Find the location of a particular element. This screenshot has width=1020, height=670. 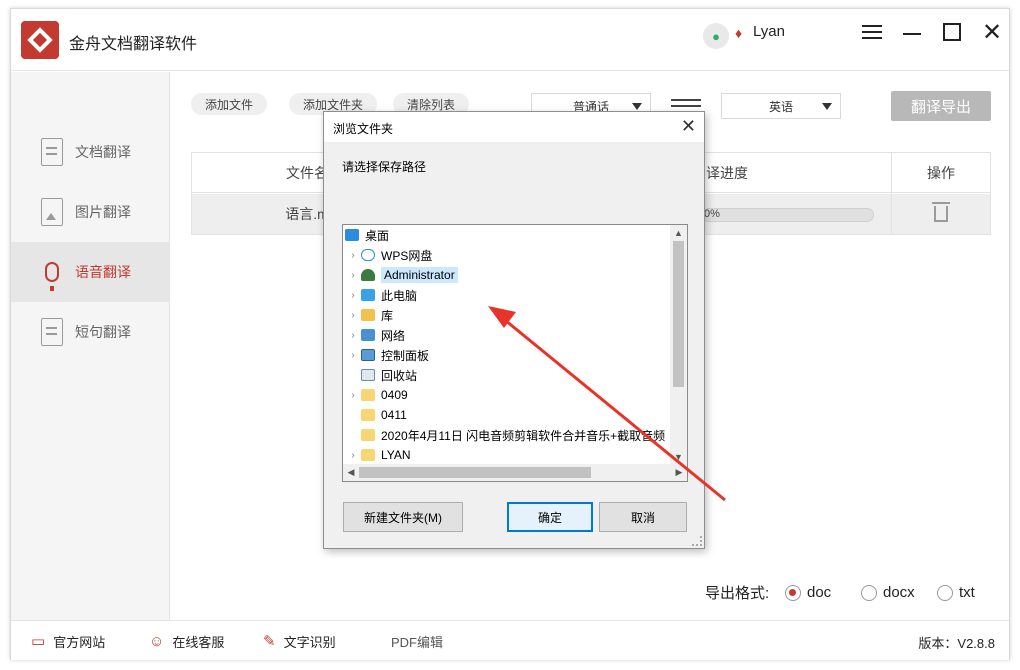

tree-item-administrator: › Administrator is located at coordinates (401, 275).